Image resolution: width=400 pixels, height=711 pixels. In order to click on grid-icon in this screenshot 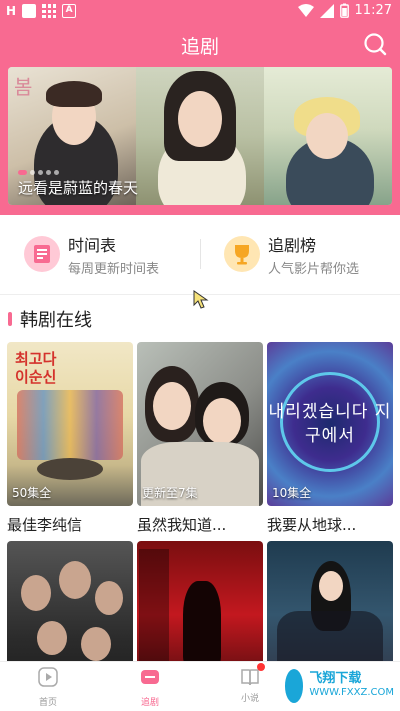, I will do `click(49, 11)`.